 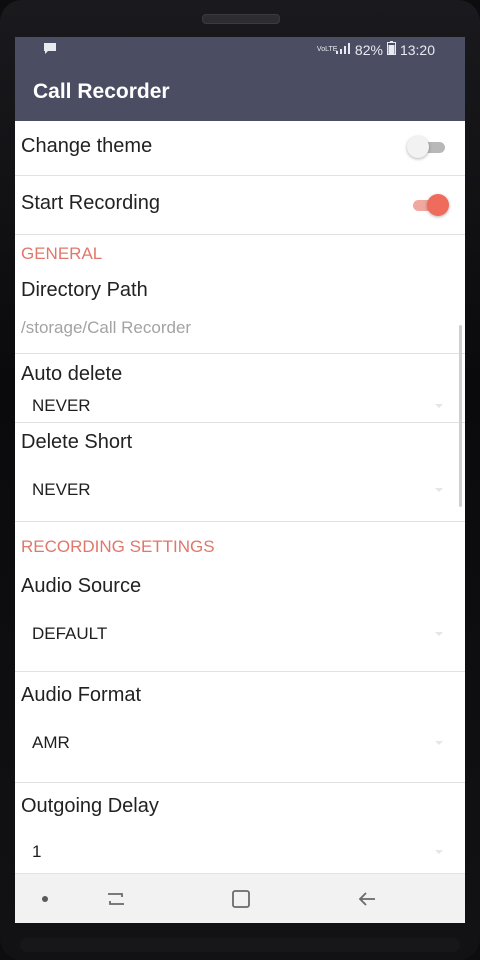 I want to click on auto-delete-value: NEVER, so click(x=61, y=405).